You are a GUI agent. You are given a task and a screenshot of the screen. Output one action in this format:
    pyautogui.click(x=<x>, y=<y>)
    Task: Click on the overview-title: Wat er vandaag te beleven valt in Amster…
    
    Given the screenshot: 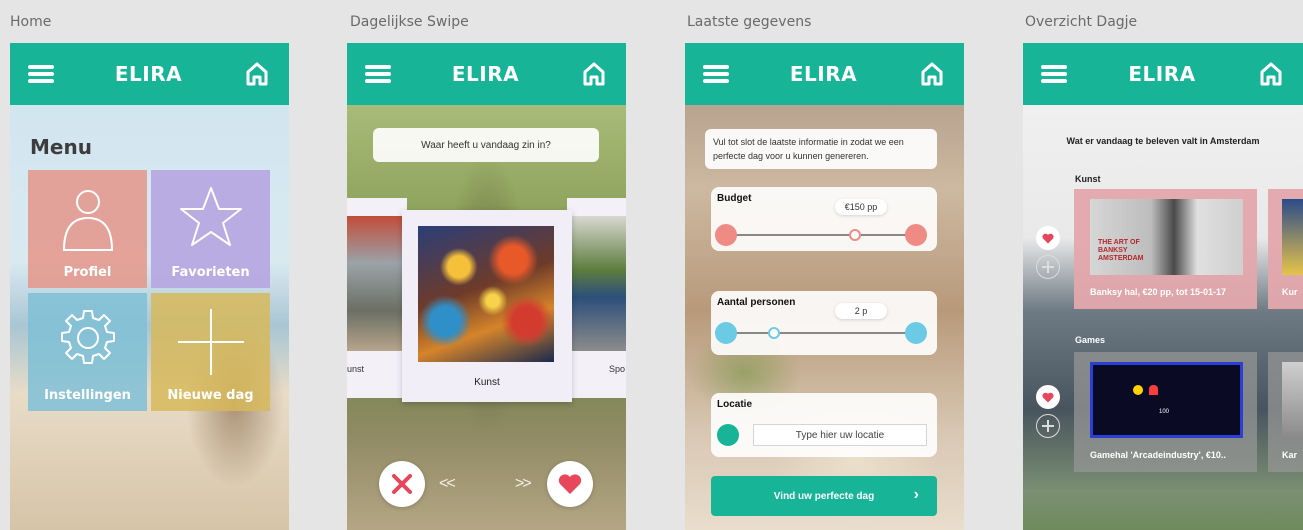 What is the action you would take?
    pyautogui.click(x=1163, y=141)
    